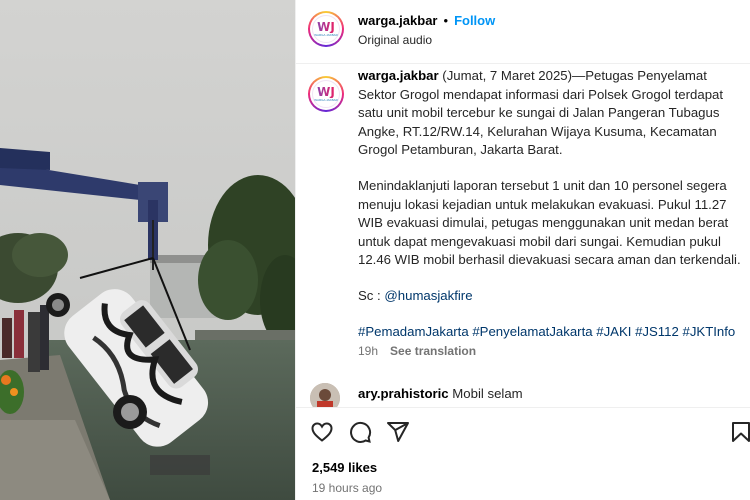 The width and height of the screenshot is (750, 500). Describe the element at coordinates (360, 432) in the screenshot. I see `comment-icon` at that location.